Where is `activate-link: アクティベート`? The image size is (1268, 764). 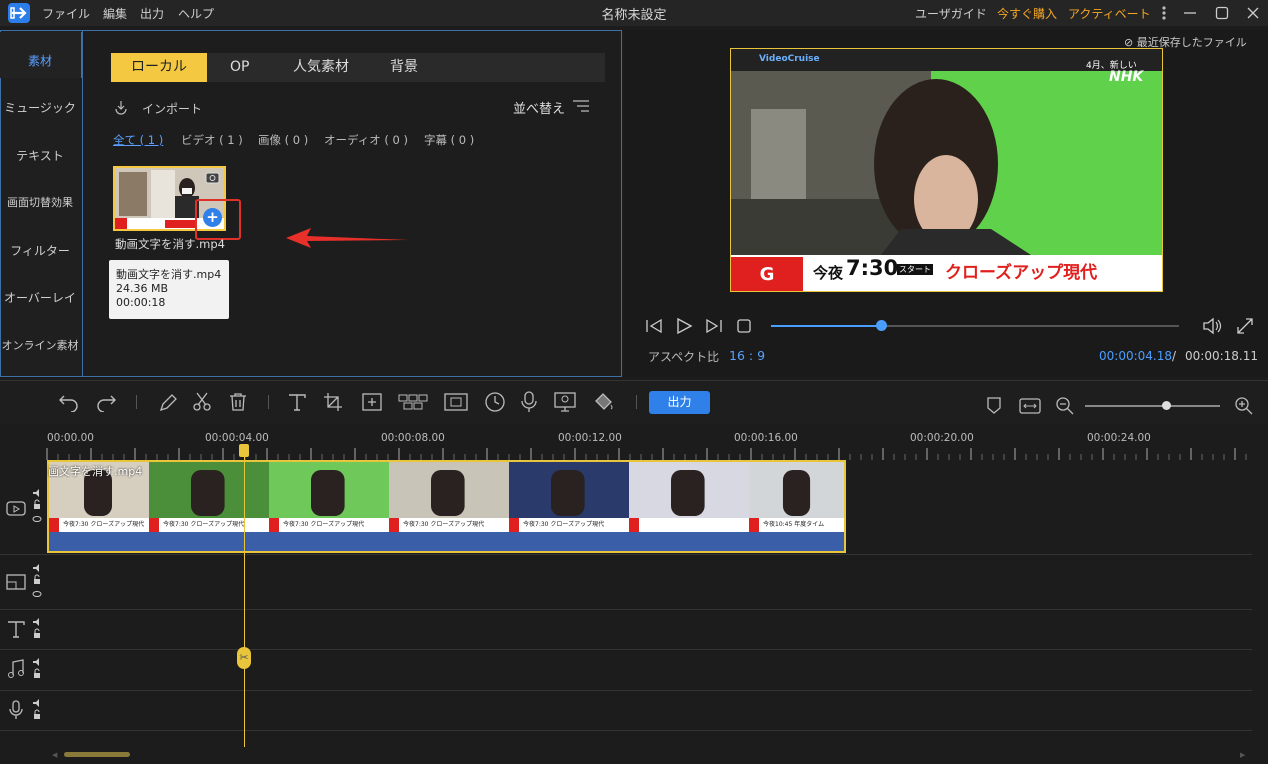 activate-link: アクティベート is located at coordinates (1109, 13).